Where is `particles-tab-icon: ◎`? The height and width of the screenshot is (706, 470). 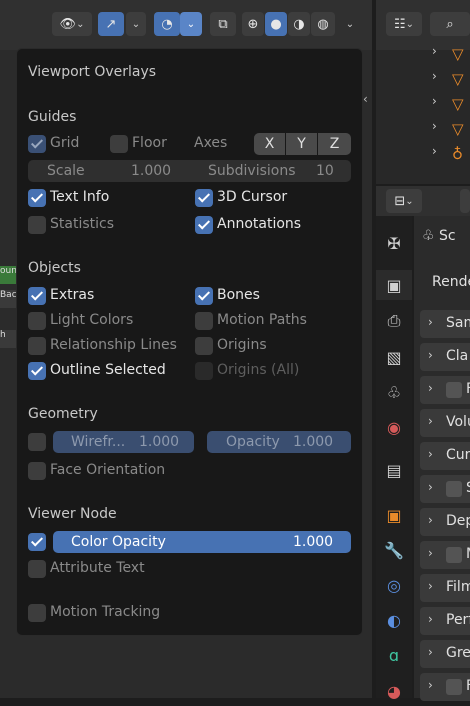 particles-tab-icon: ◎ is located at coordinates (394, 585).